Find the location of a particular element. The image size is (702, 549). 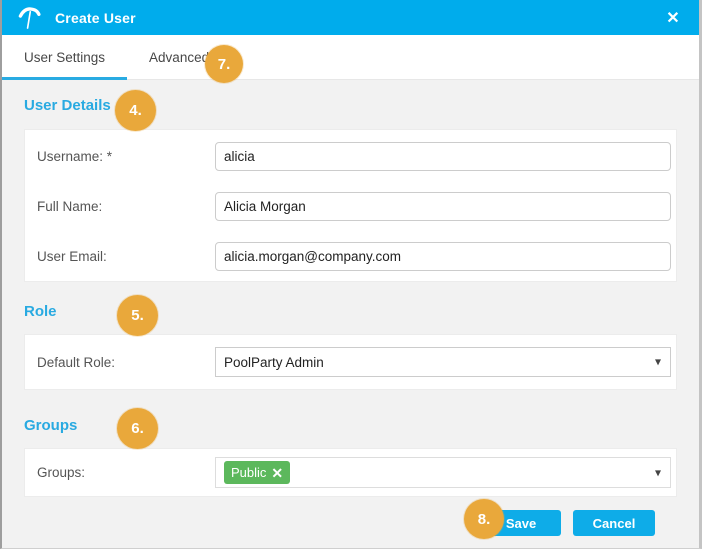

full-name-label: Full Name: is located at coordinates (70, 206).